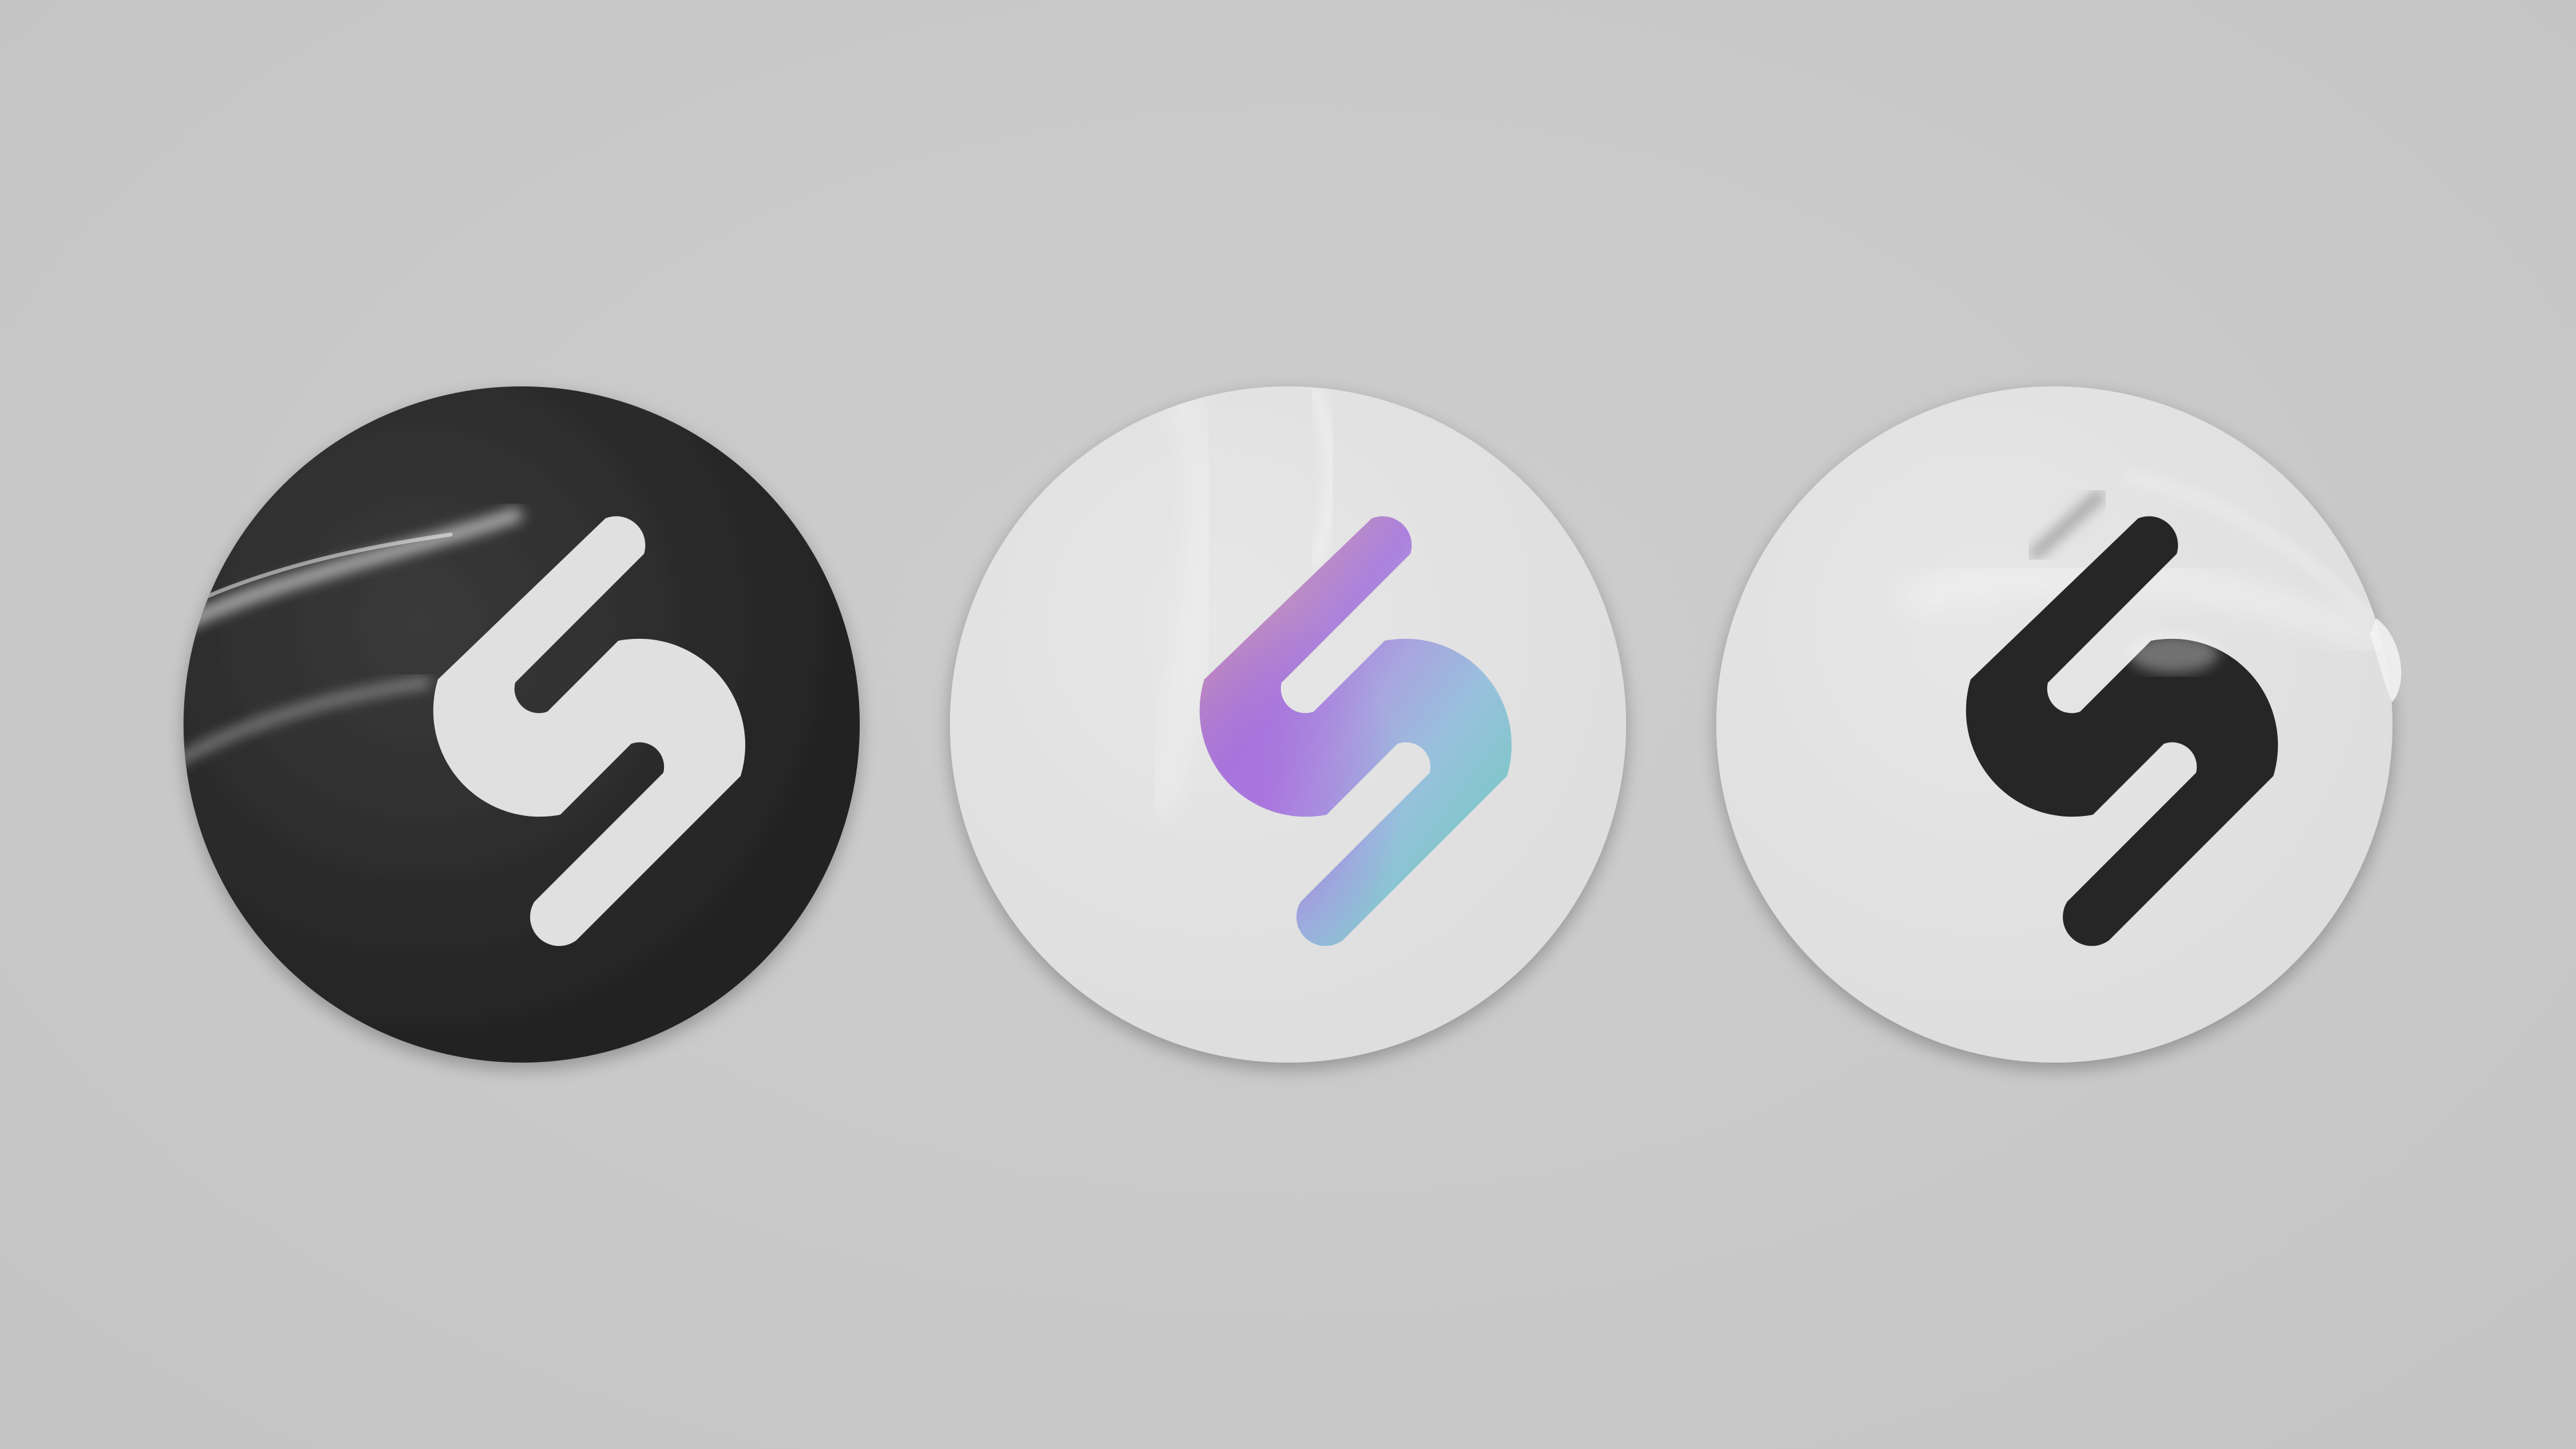 The height and width of the screenshot is (1449, 2576). I want to click on sticker-light, so click(2058, 724).